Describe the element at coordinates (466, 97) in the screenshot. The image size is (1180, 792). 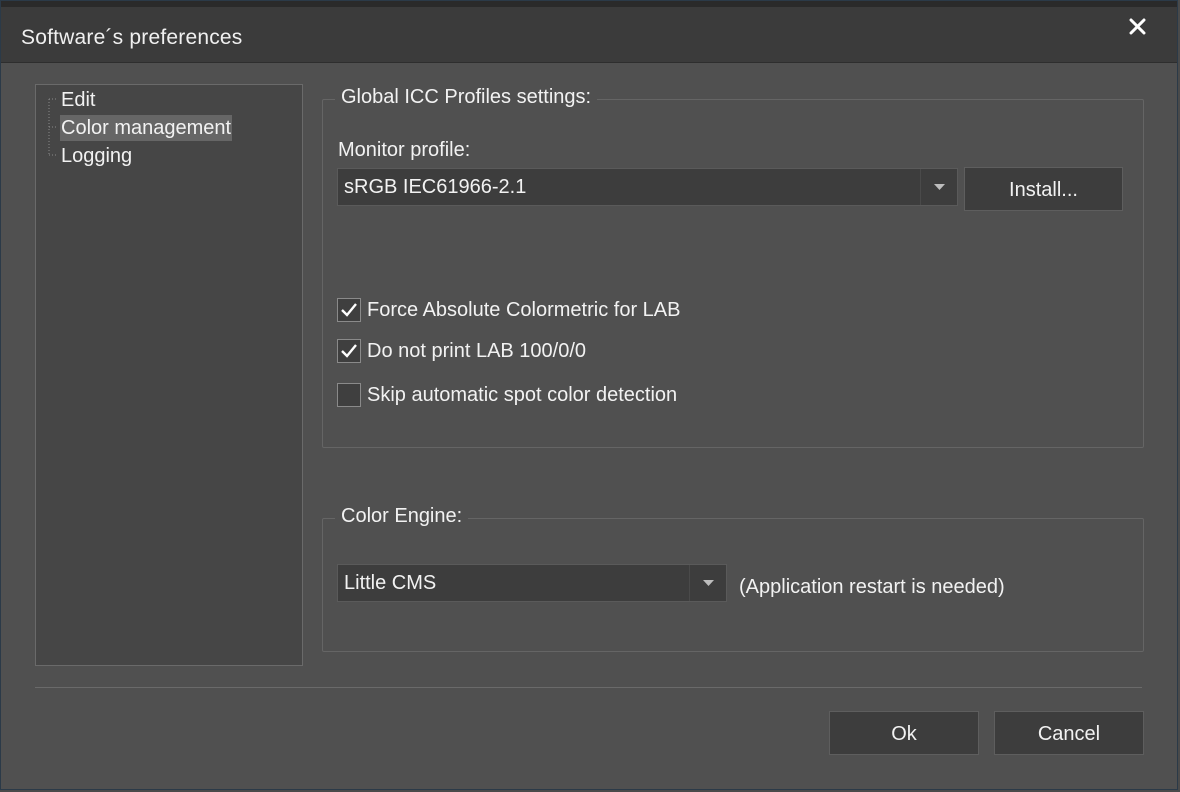
I see `icc-group-title: Global ICC Profiles settings:` at that location.